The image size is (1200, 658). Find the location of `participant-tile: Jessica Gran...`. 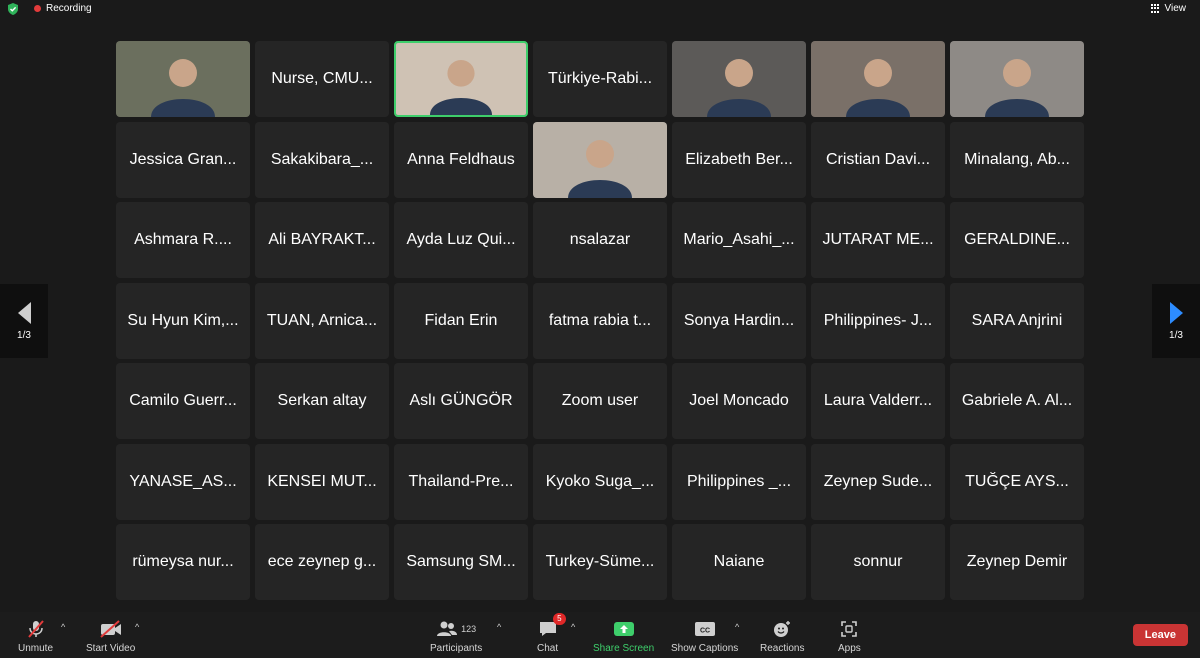

participant-tile: Jessica Gran... is located at coordinates (183, 159).